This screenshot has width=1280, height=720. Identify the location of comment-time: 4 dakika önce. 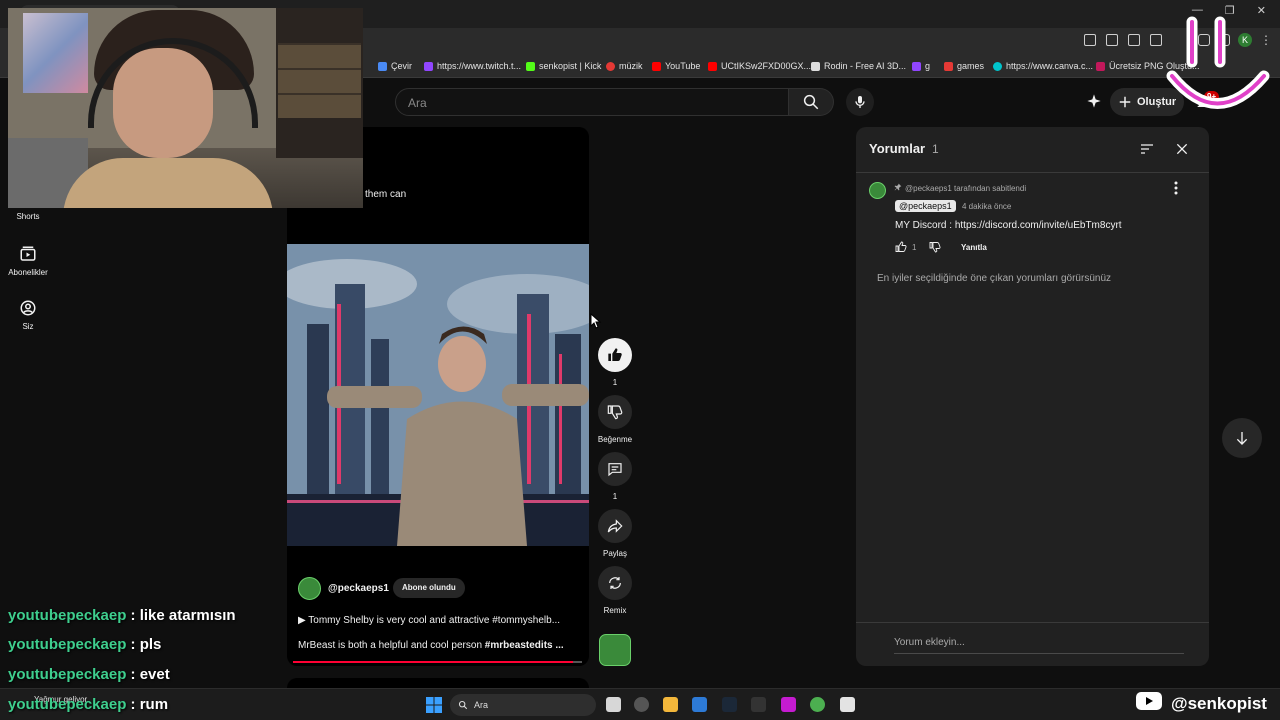
(986, 206).